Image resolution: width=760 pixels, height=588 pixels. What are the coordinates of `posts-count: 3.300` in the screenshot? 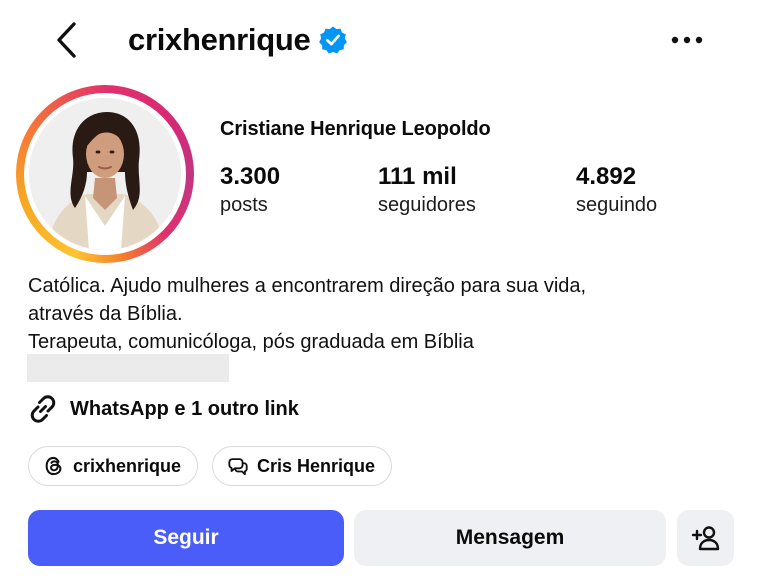 It's located at (250, 176).